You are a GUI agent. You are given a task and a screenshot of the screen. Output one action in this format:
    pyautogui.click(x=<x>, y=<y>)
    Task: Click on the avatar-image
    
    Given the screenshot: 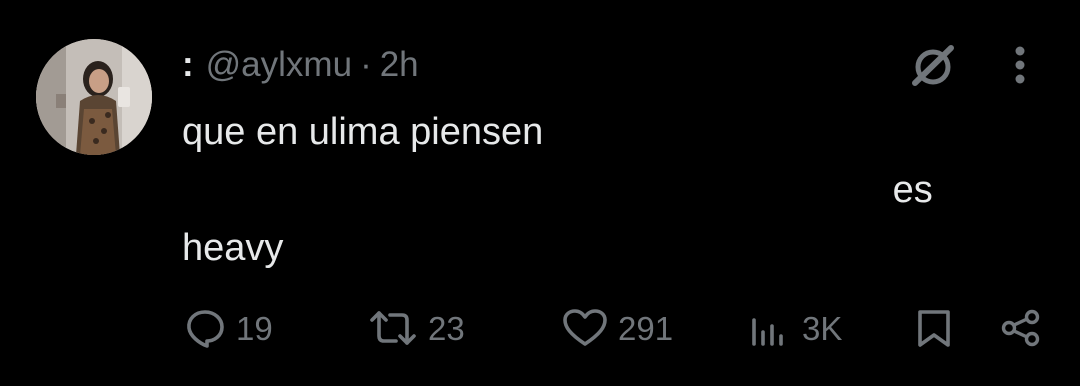 What is the action you would take?
    pyautogui.click(x=94, y=97)
    